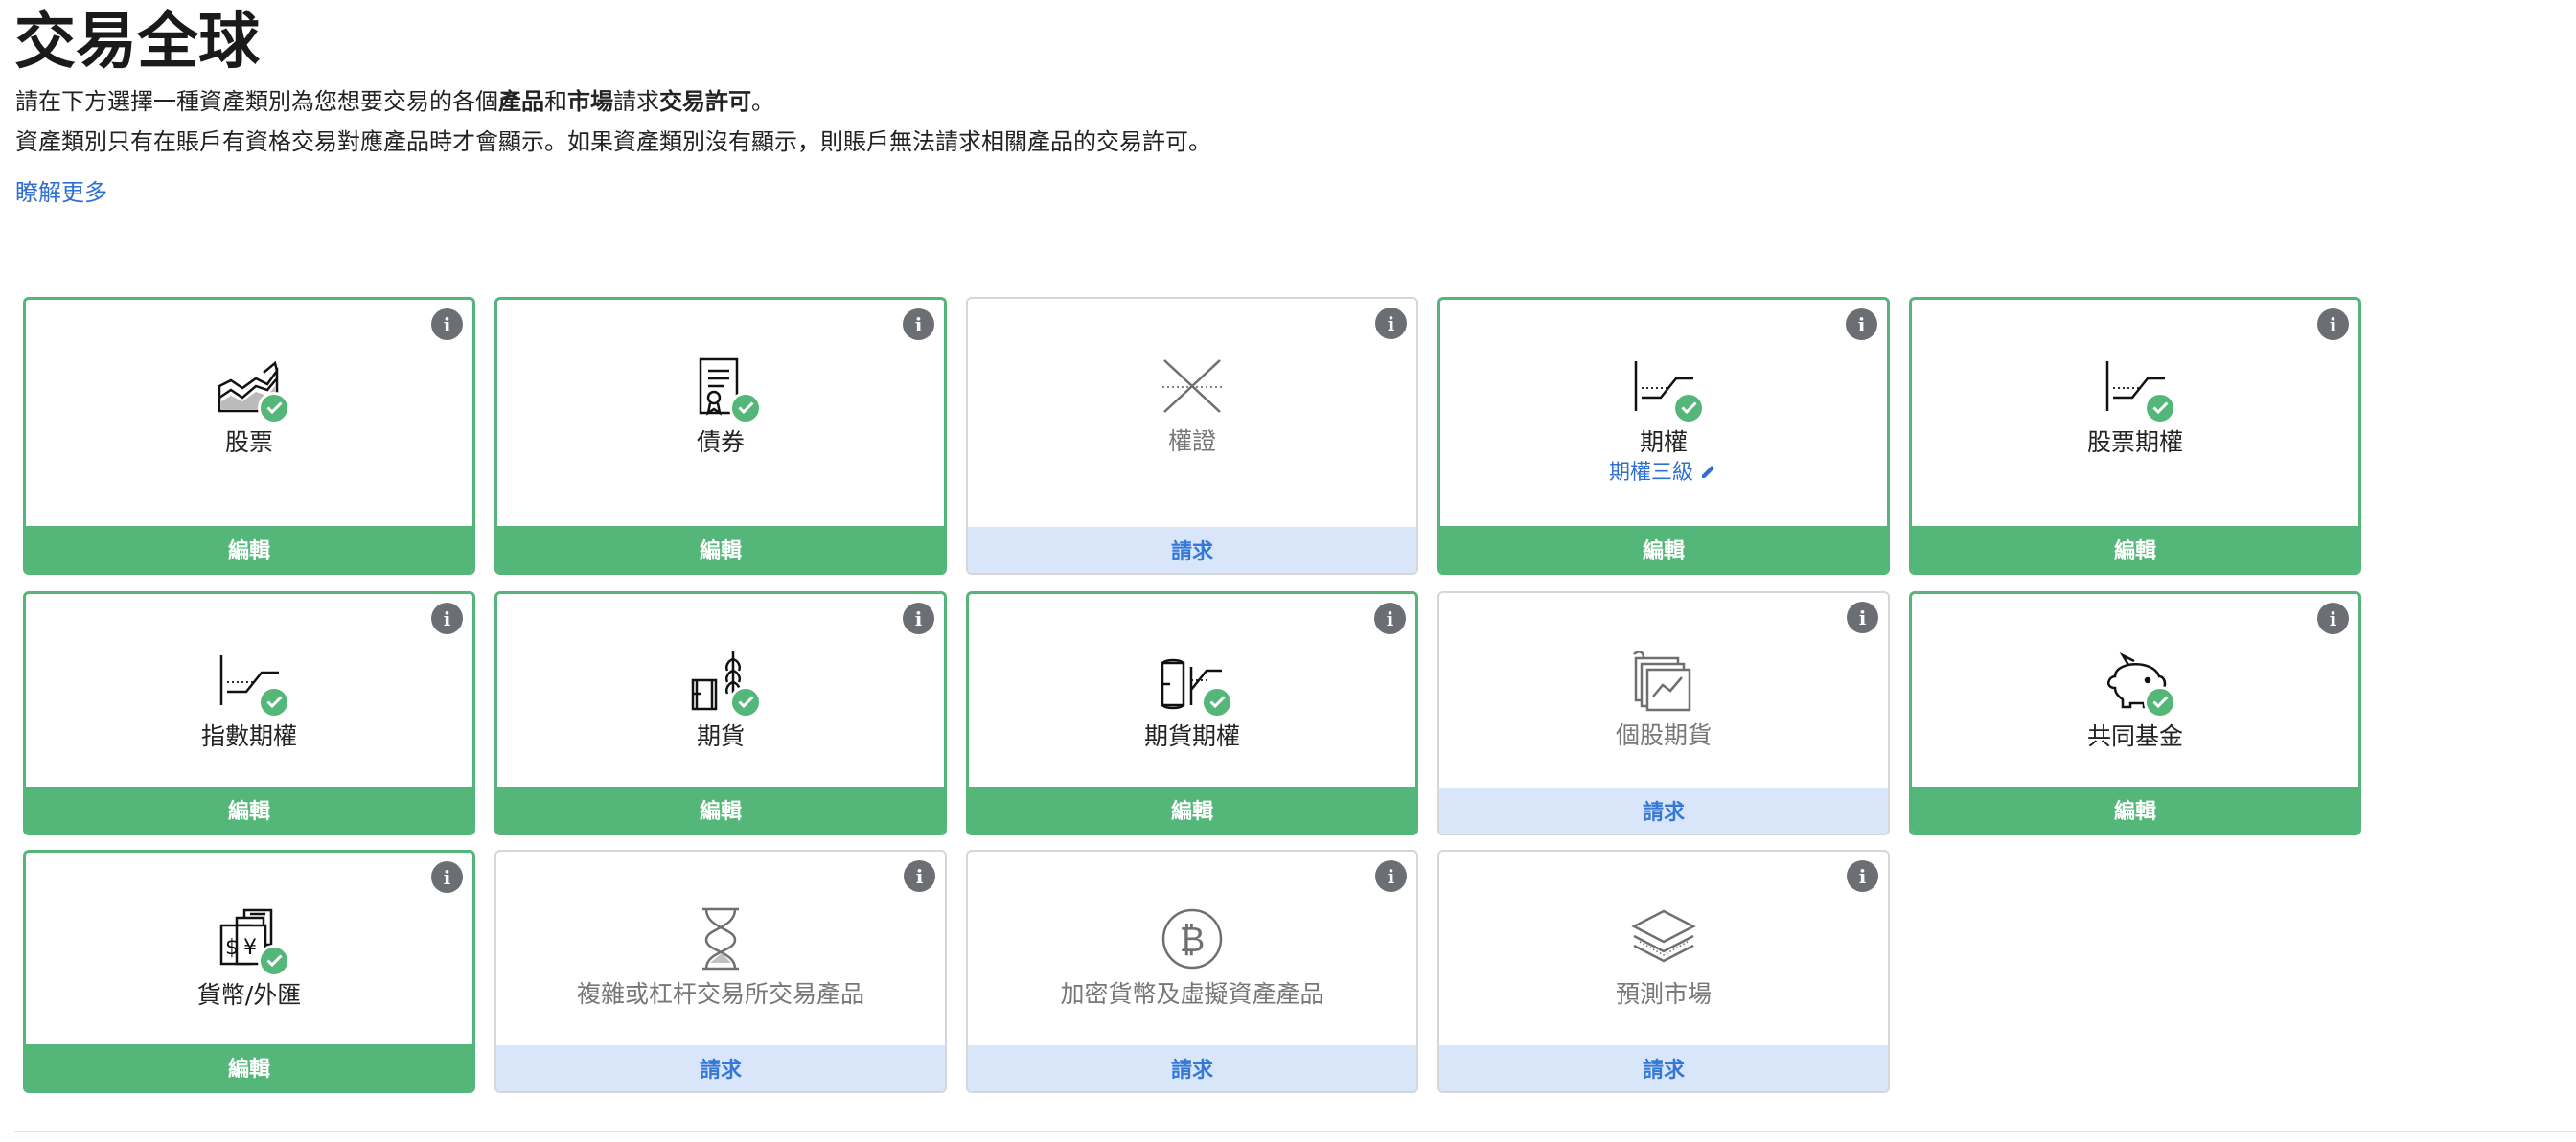 The width and height of the screenshot is (2576, 1142). Describe the element at coordinates (248, 736) in the screenshot. I see `asset-class-label: 指數期權` at that location.